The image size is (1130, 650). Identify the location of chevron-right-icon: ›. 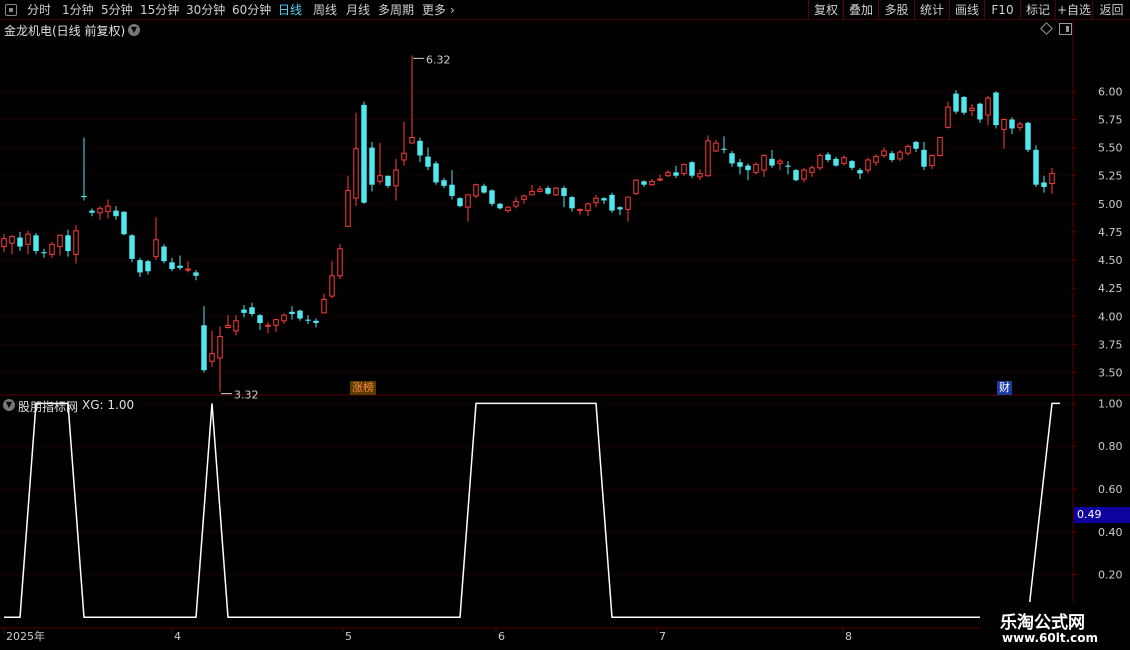
(452, 10).